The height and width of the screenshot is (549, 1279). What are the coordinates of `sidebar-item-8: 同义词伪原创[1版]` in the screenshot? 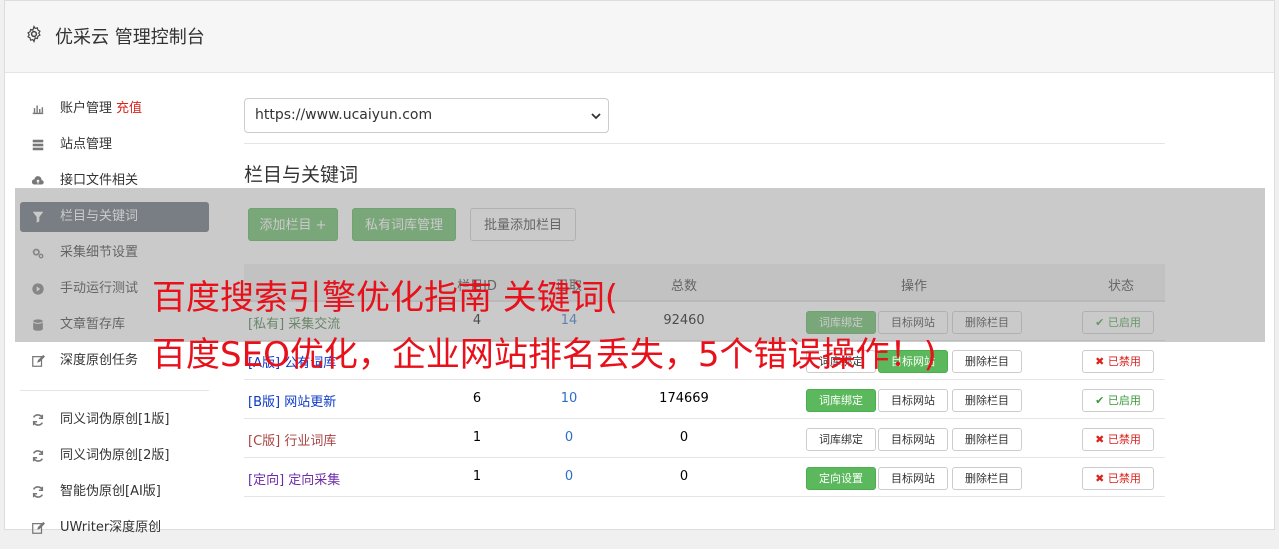 It's located at (114, 420).